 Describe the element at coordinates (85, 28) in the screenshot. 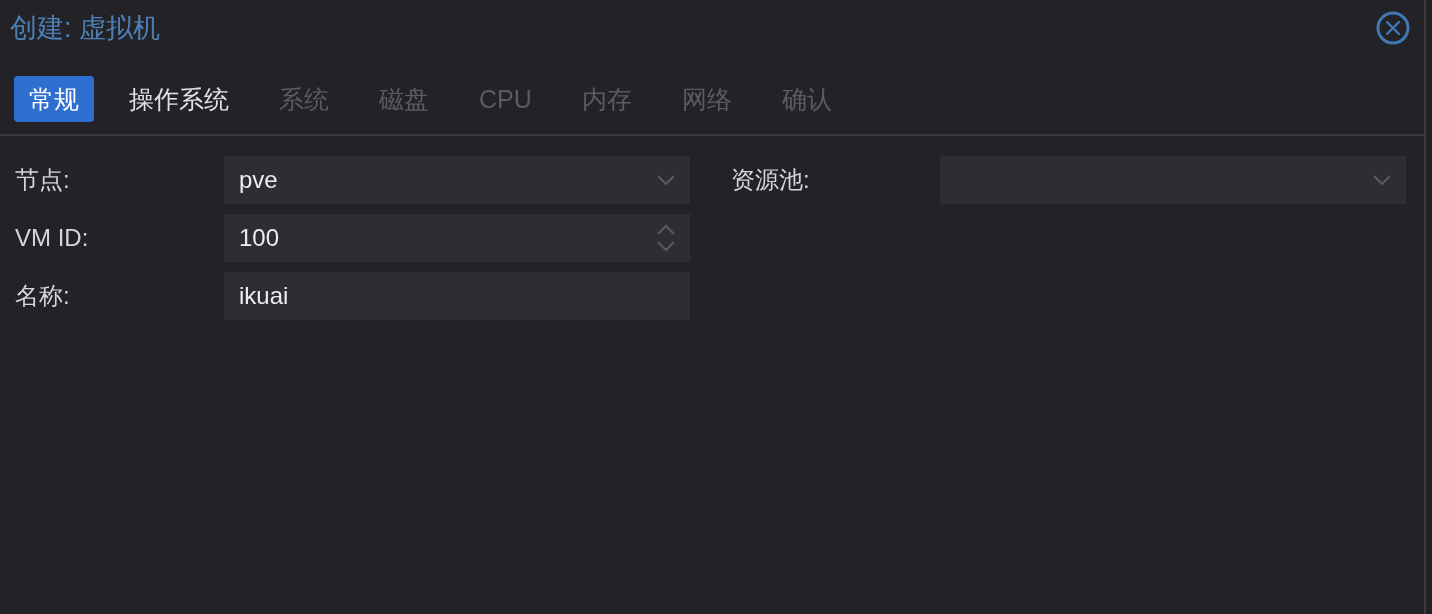

I see `window-title: 创建: 虚拟机` at that location.